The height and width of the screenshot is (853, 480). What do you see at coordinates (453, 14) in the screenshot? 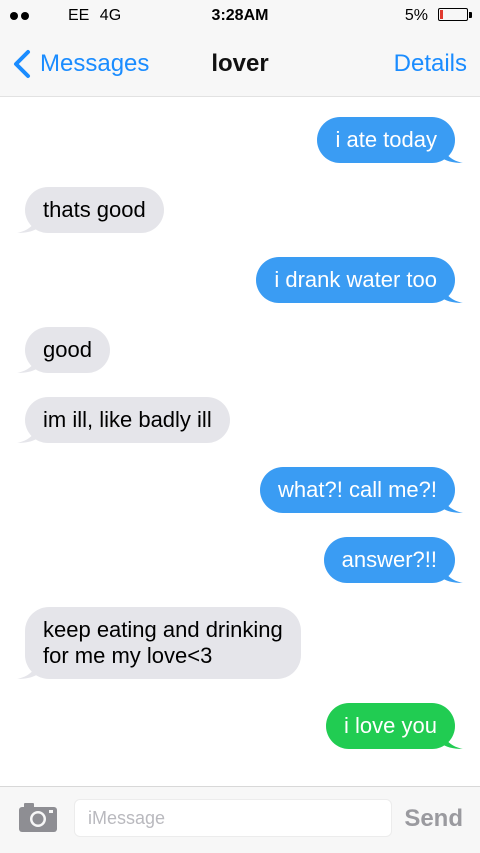
I see `battery-icon` at bounding box center [453, 14].